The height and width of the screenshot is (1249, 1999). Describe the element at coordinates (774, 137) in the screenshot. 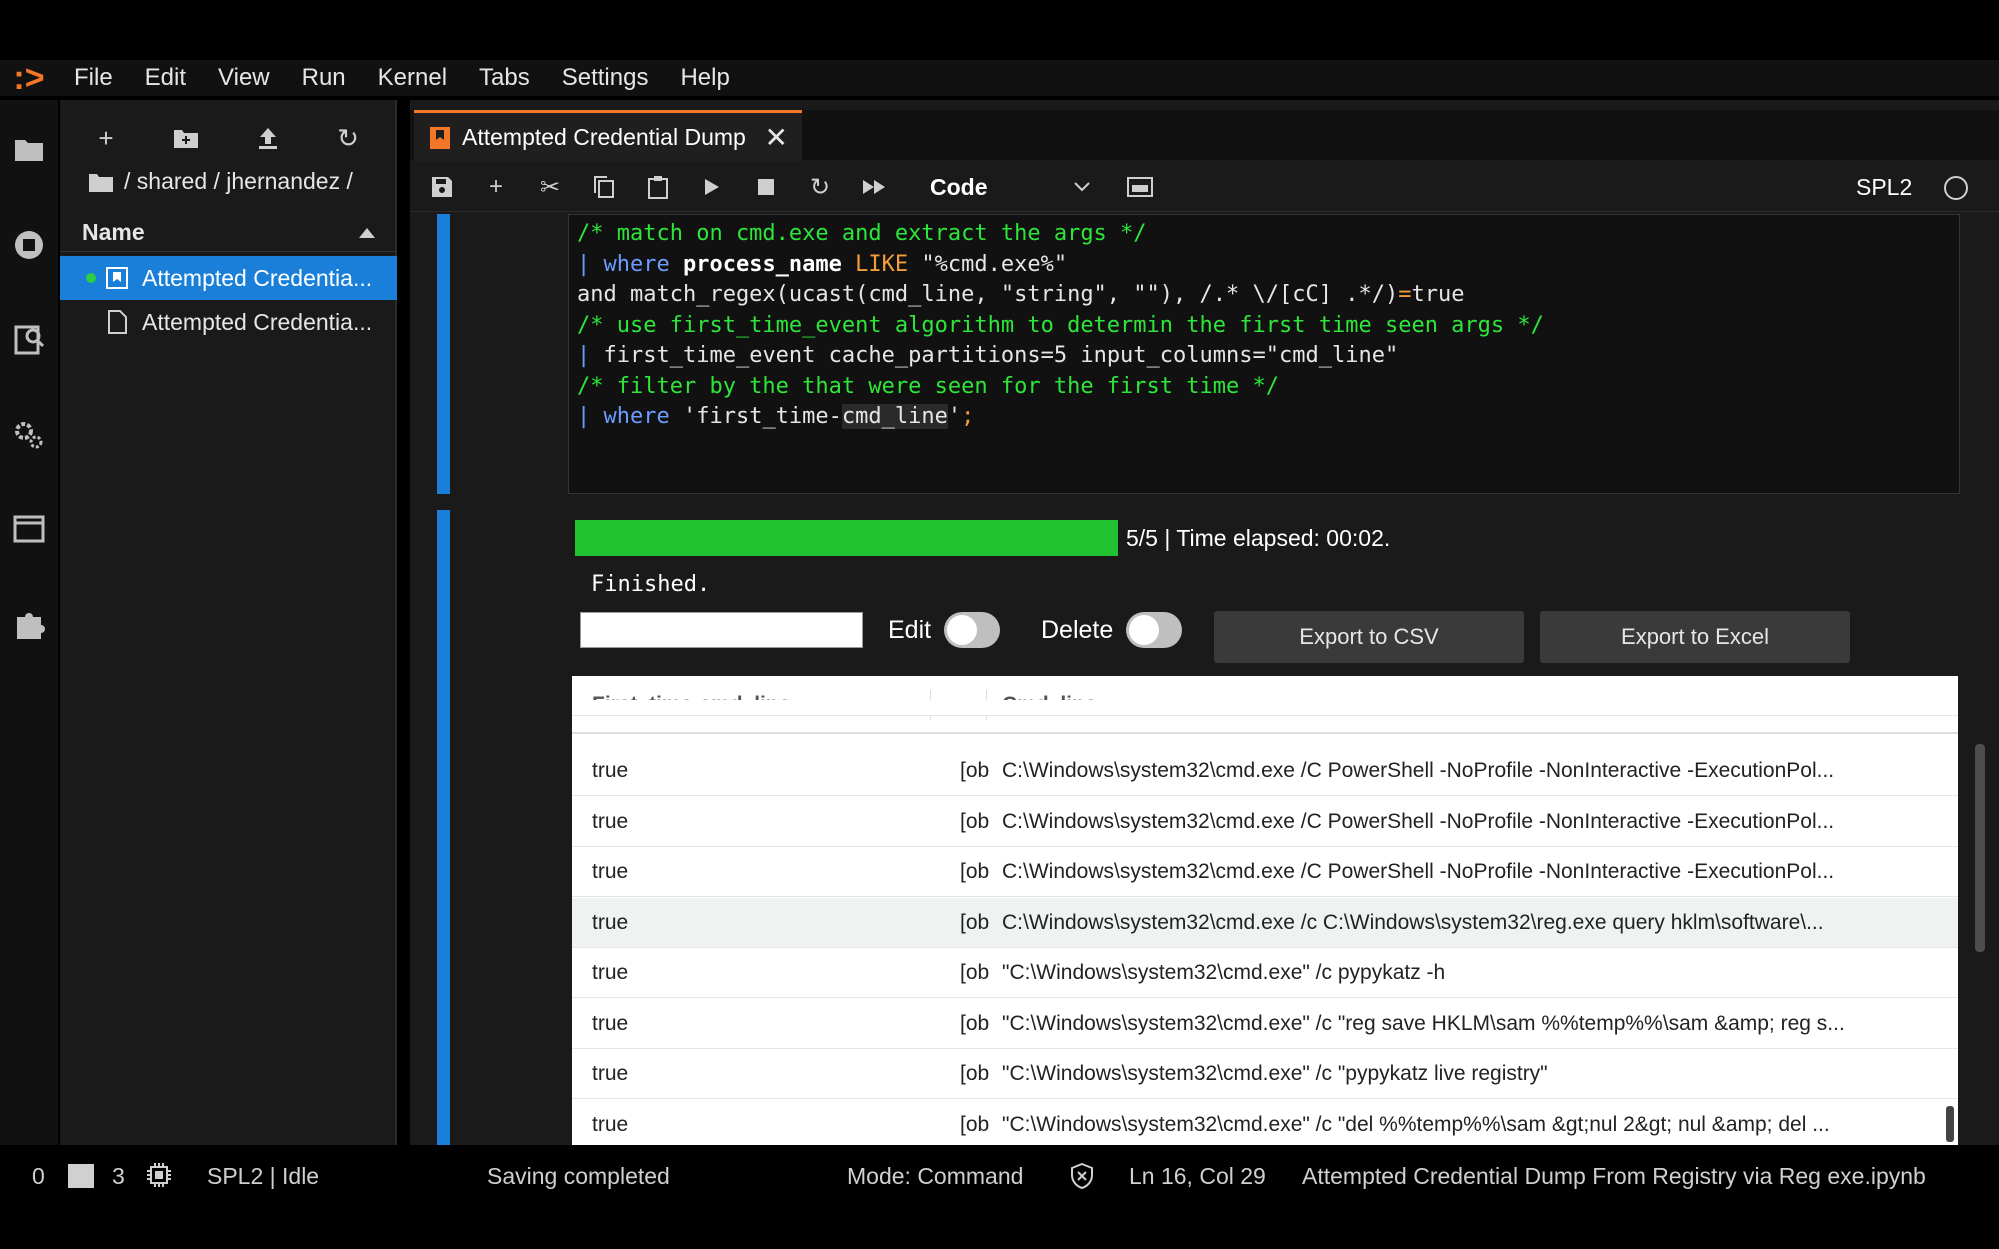

I see `close-icon: ✕` at that location.